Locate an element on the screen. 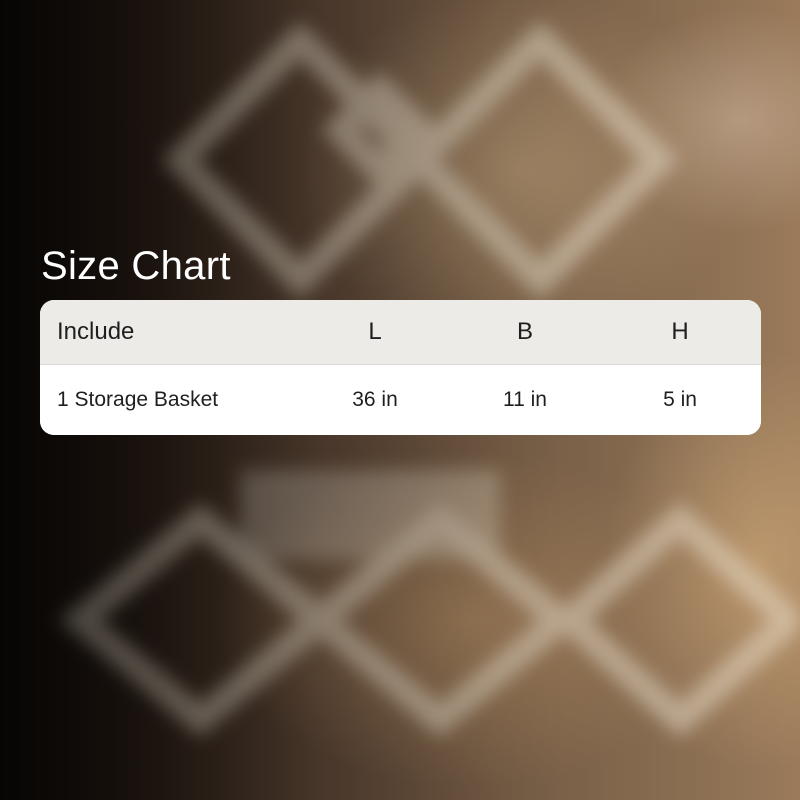 This screenshot has height=800, width=800. cell-height: 5 in is located at coordinates (680, 399).